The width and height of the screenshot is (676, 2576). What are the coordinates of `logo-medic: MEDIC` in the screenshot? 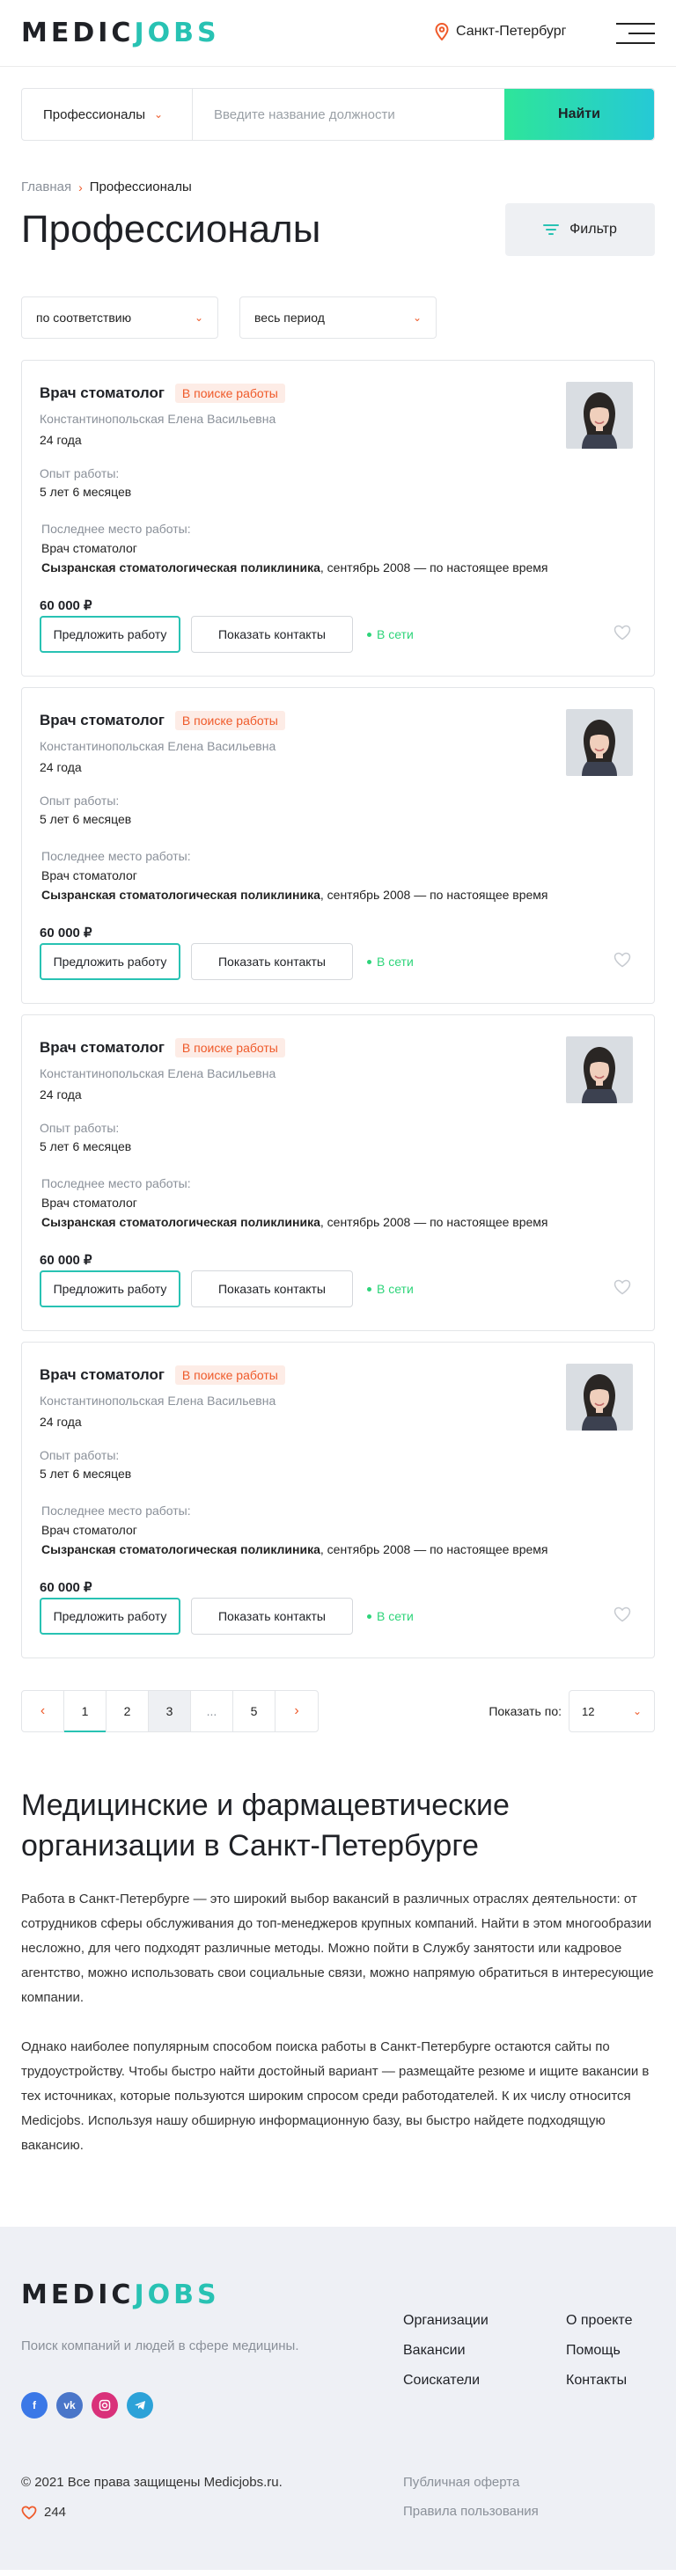 It's located at (78, 33).